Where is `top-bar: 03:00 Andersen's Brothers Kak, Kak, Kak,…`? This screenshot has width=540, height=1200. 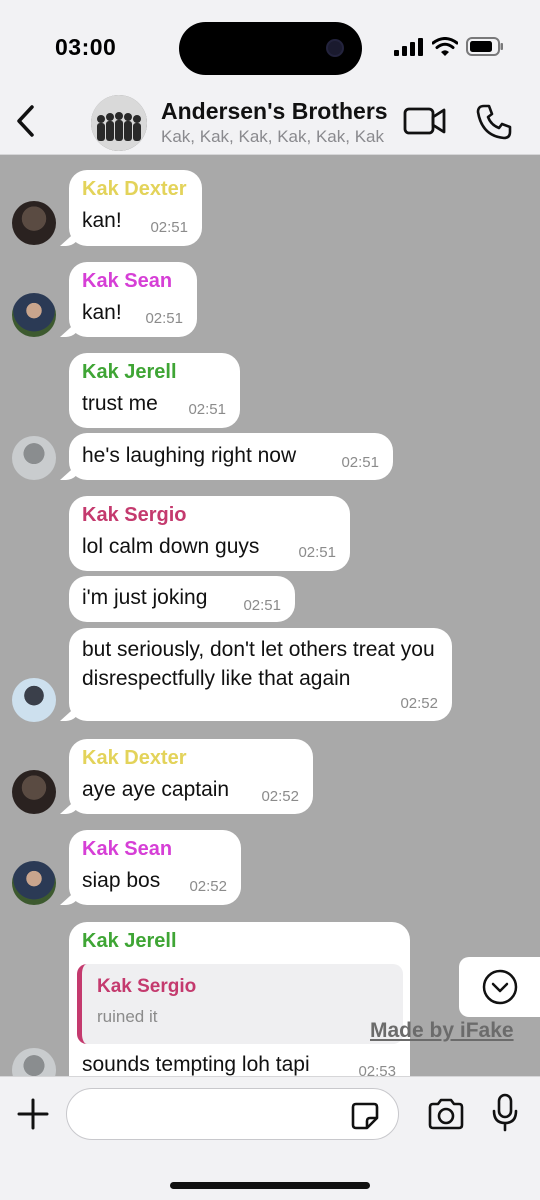 top-bar: 03:00 Andersen's Brothers Kak, Kak, Kak,… is located at coordinates (270, 77).